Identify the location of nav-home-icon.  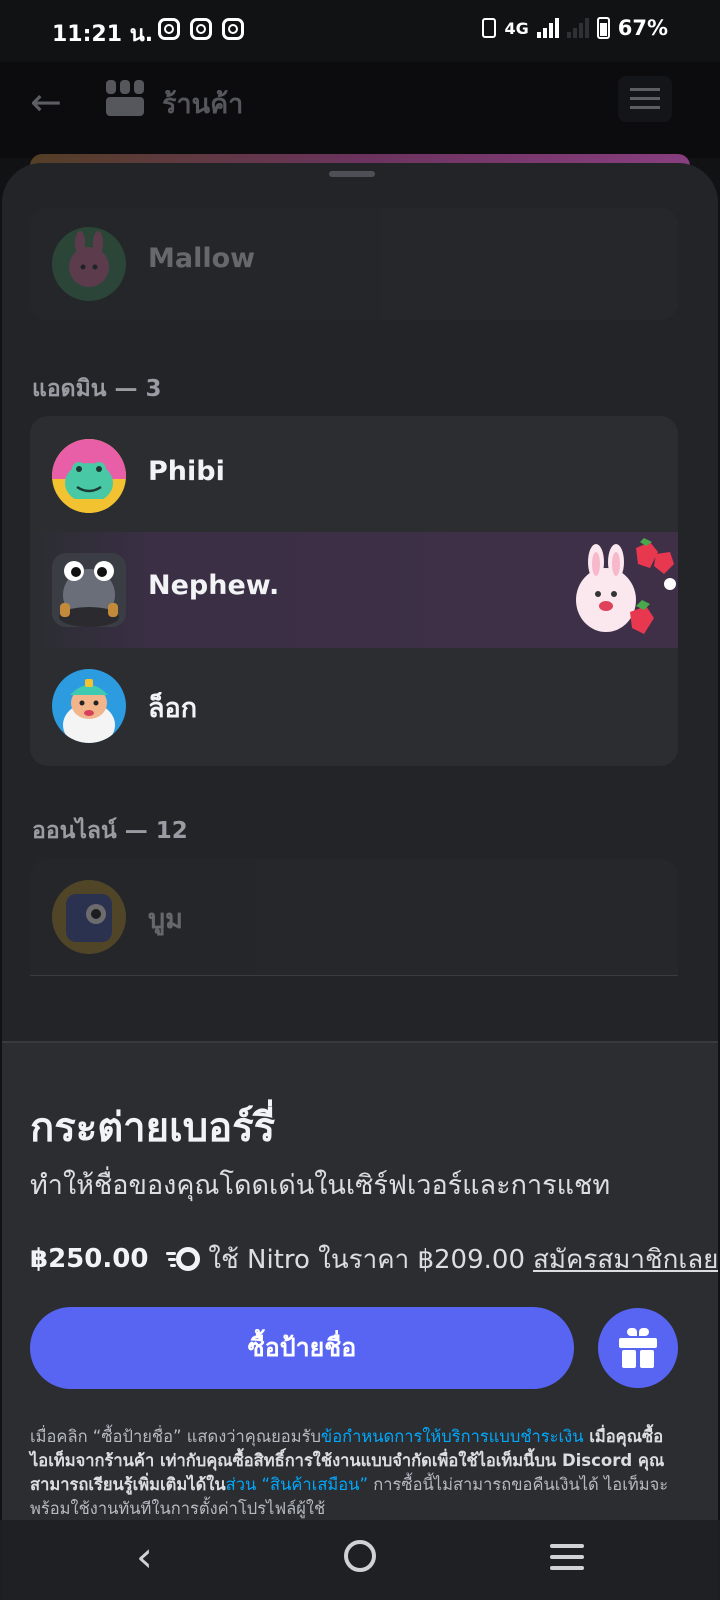
(360, 1556).